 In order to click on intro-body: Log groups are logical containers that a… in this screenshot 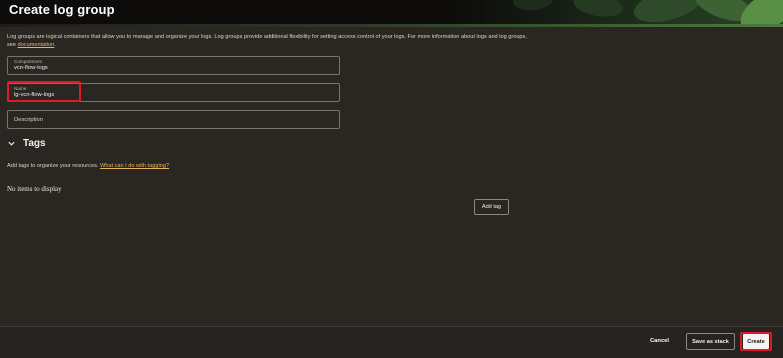, I will do `click(267, 41)`.